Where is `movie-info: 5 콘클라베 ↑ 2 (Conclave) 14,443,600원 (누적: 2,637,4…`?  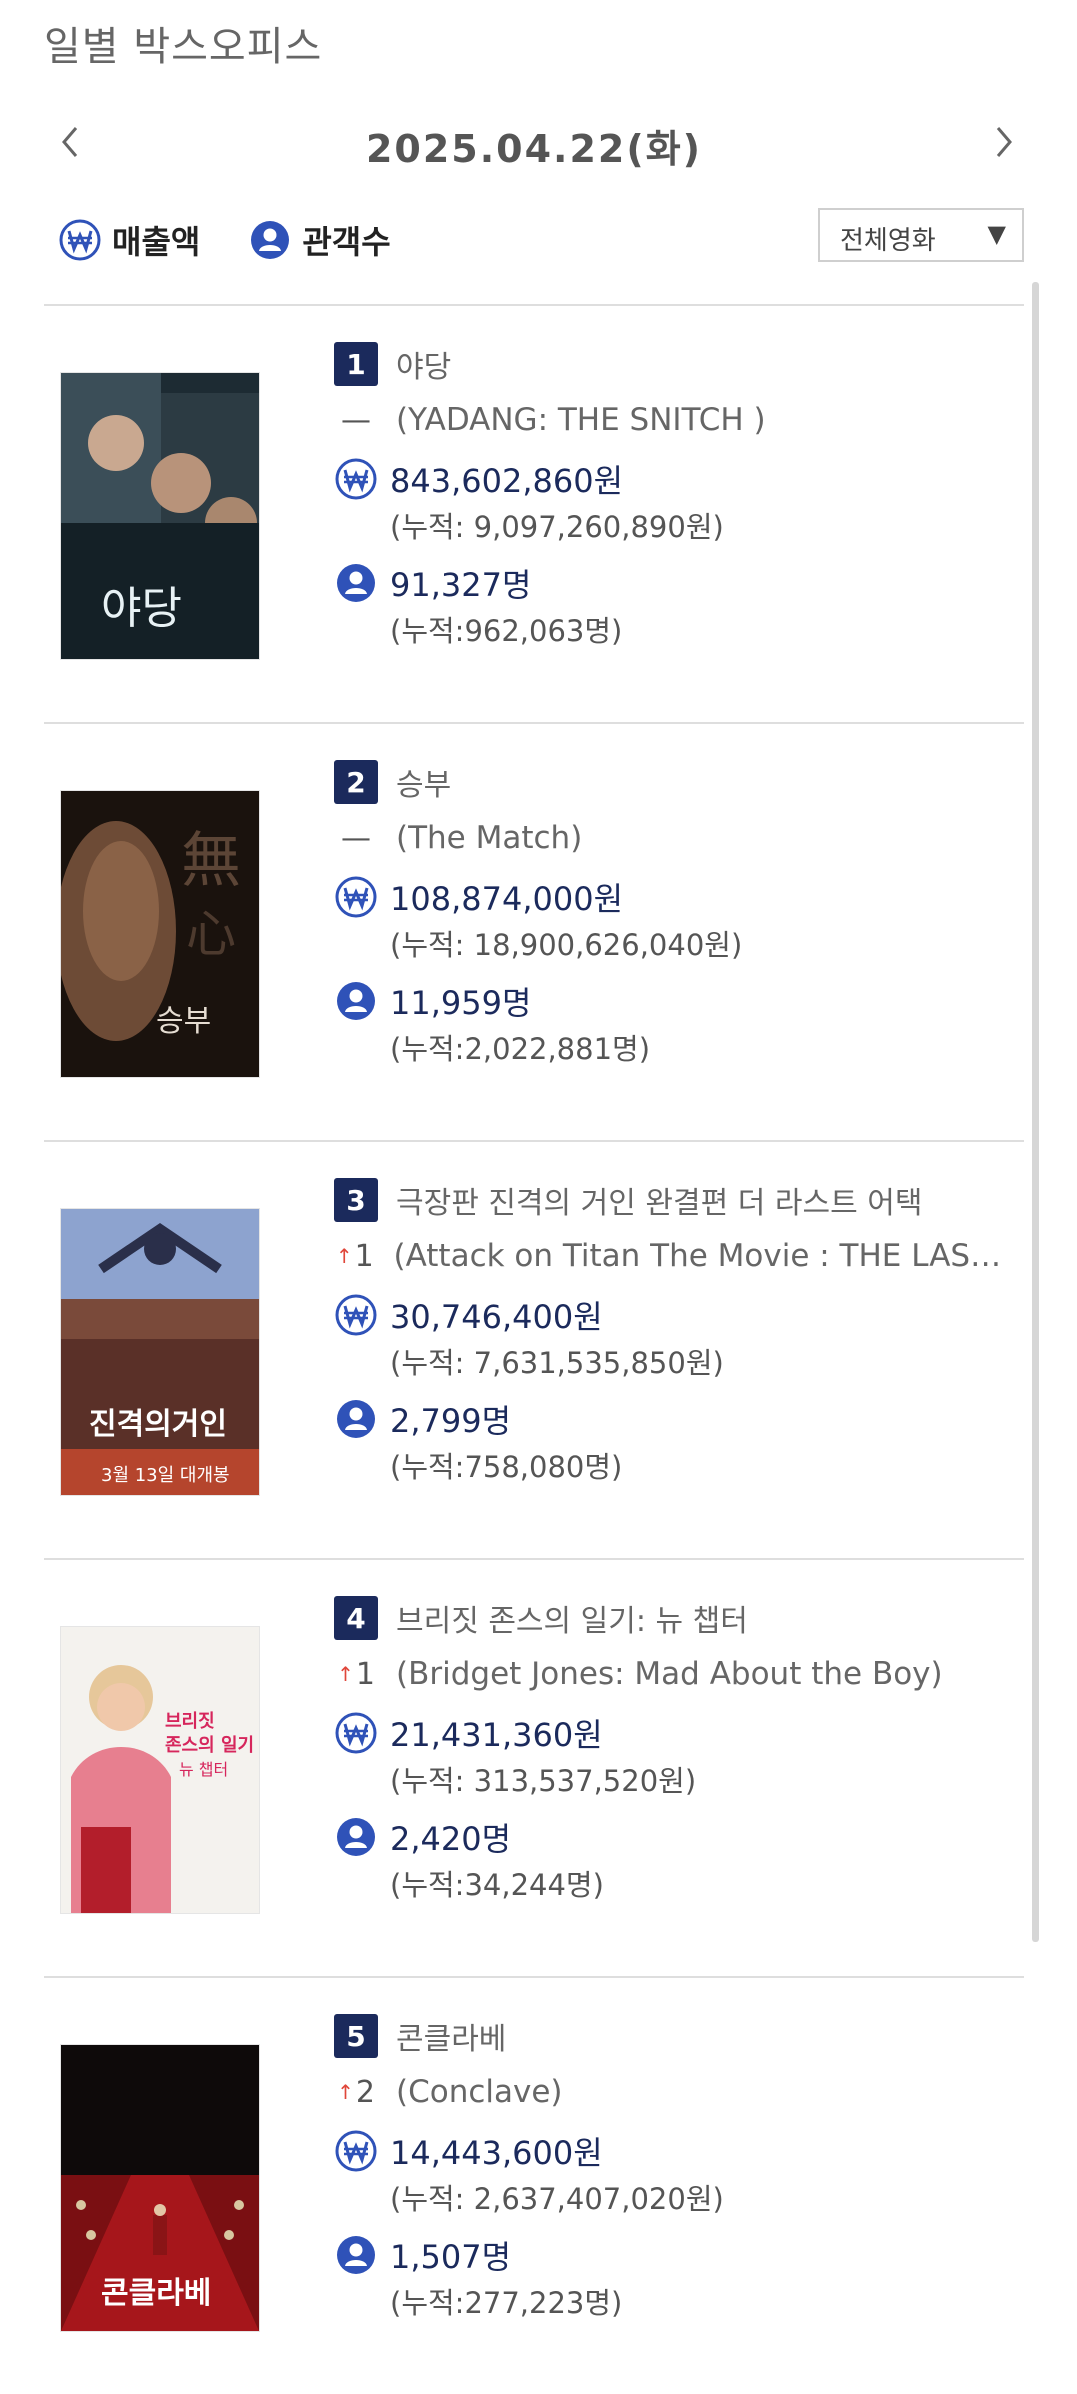 movie-info: 5 콘클라베 ↑ 2 (Conclave) 14,443,600원 (누적: 2,637,4… is located at coordinates (674, 2169).